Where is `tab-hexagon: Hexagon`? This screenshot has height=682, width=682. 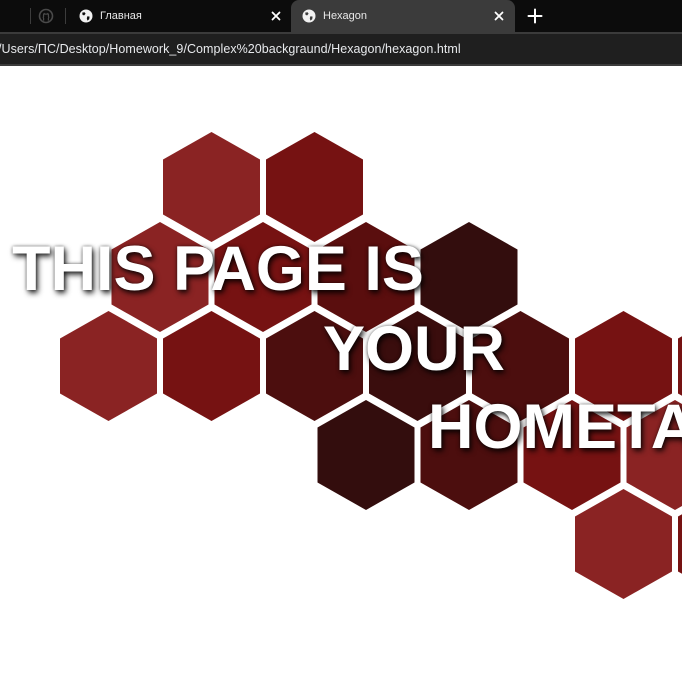
tab-hexagon: Hexagon is located at coordinates (403, 16).